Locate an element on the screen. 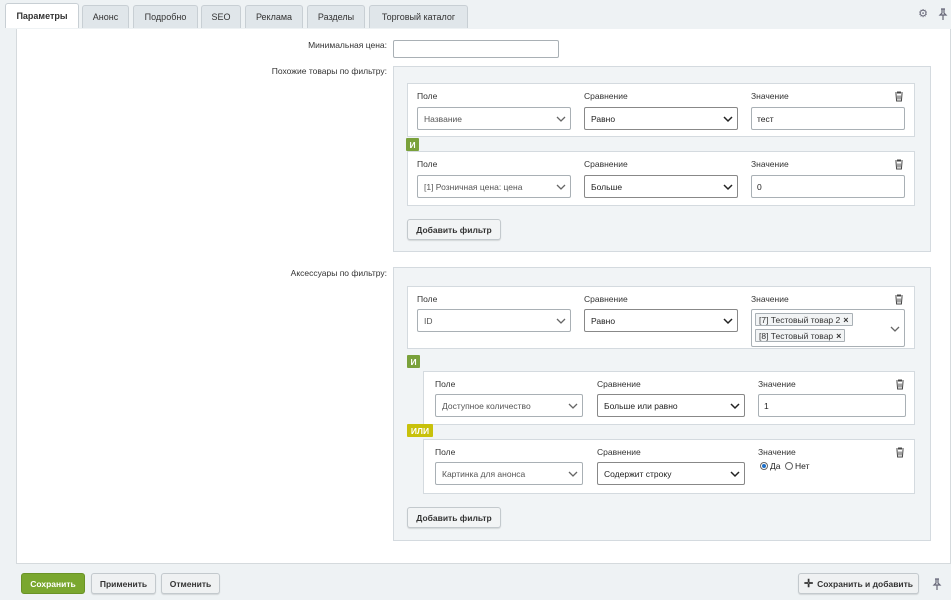 Image resolution: width=951 pixels, height=600 pixels. field-select: Картинка для анонса is located at coordinates (509, 473).